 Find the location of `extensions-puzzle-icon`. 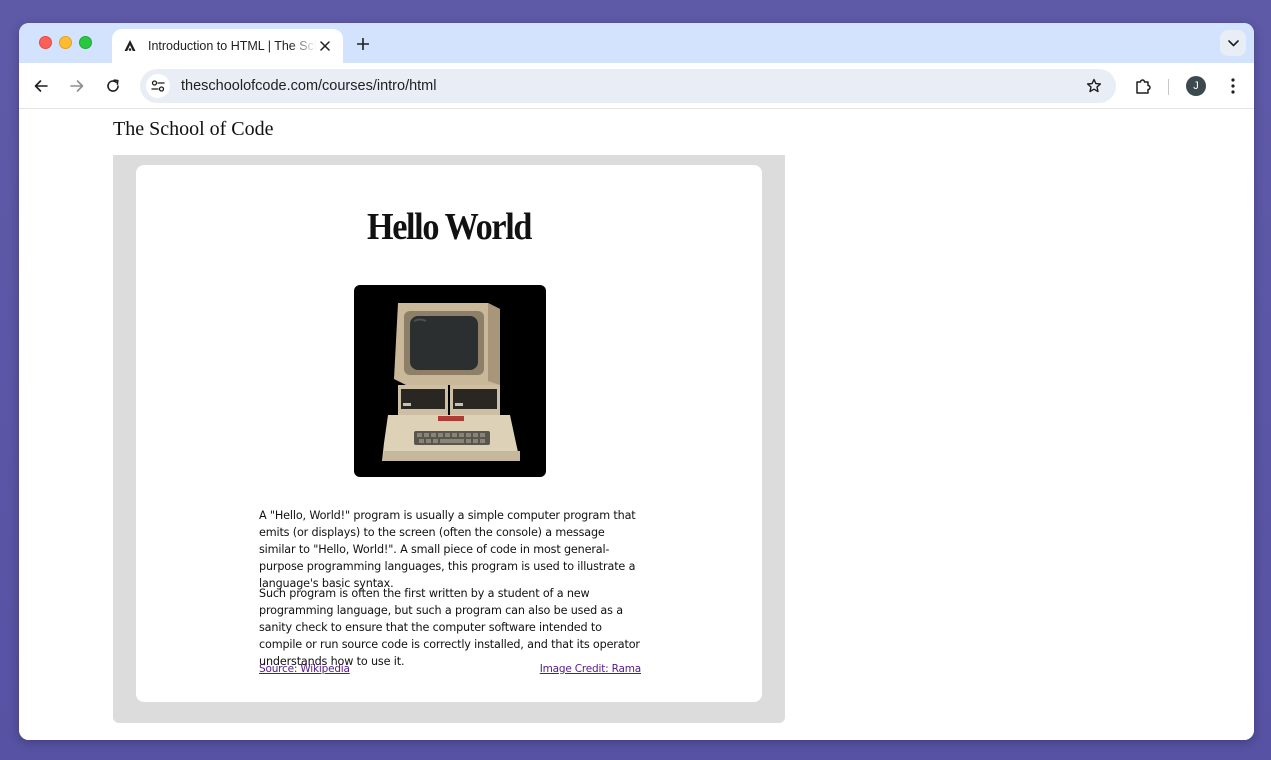

extensions-puzzle-icon is located at coordinates (1143, 86).